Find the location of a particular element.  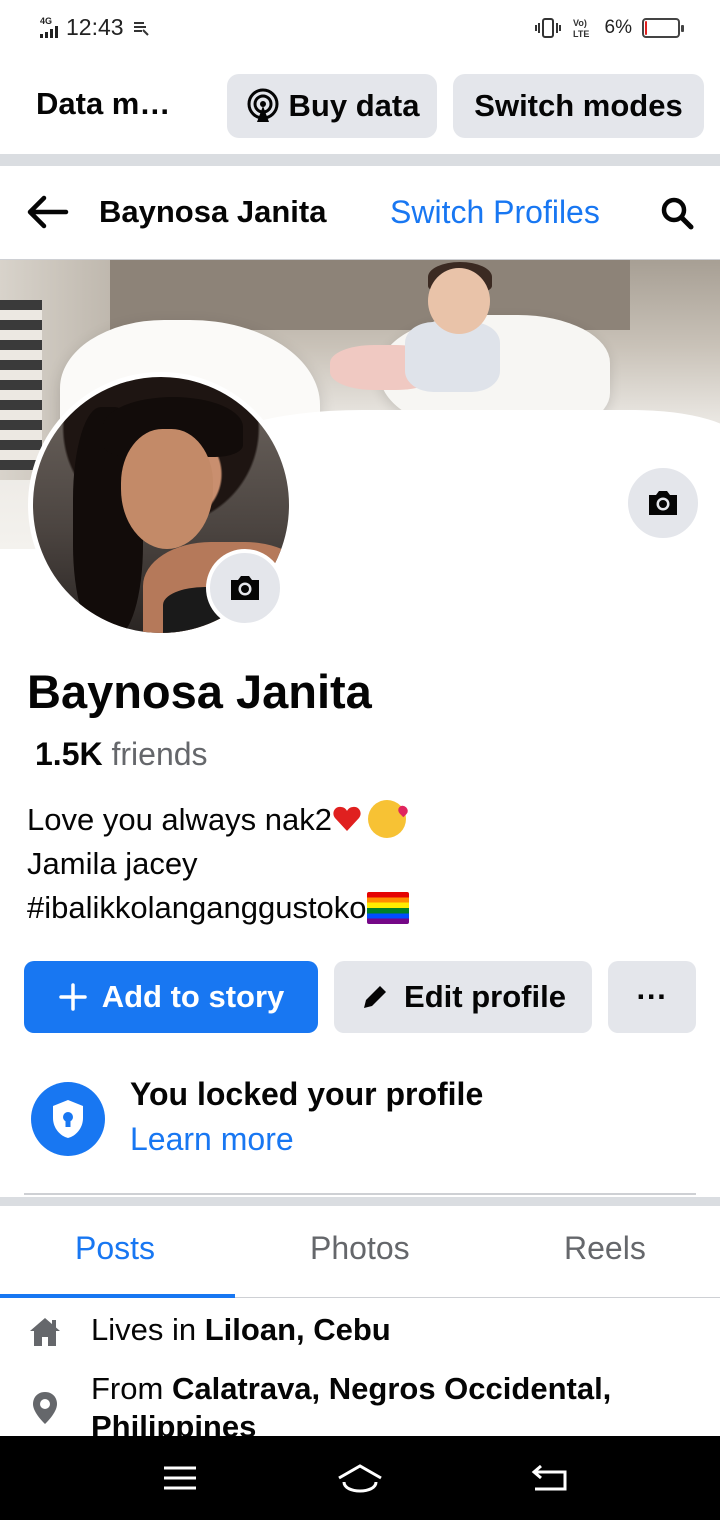

clock: 12:43 is located at coordinates (95, 27).